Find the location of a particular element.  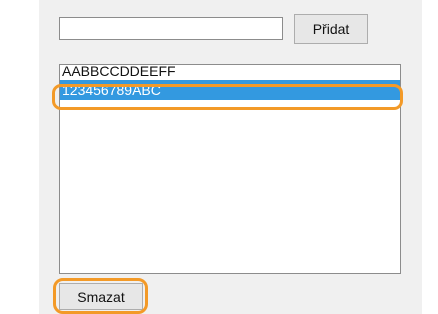

delete-button: Smazat is located at coordinates (101, 296).